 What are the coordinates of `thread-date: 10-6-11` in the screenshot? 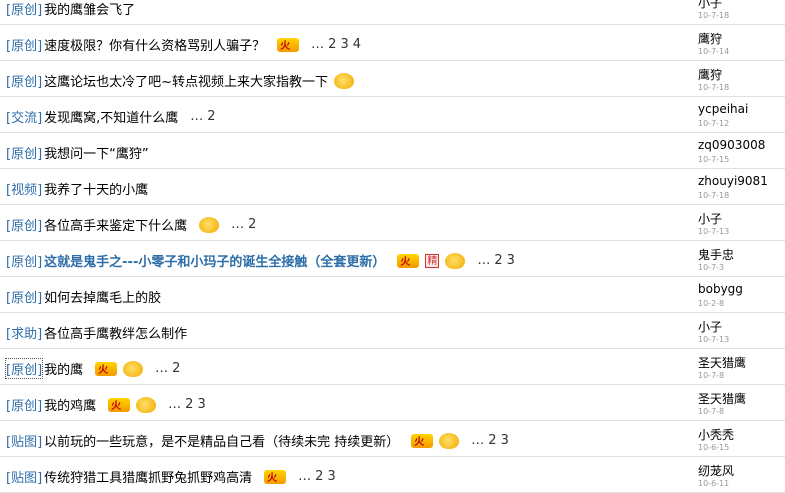 It's located at (714, 483).